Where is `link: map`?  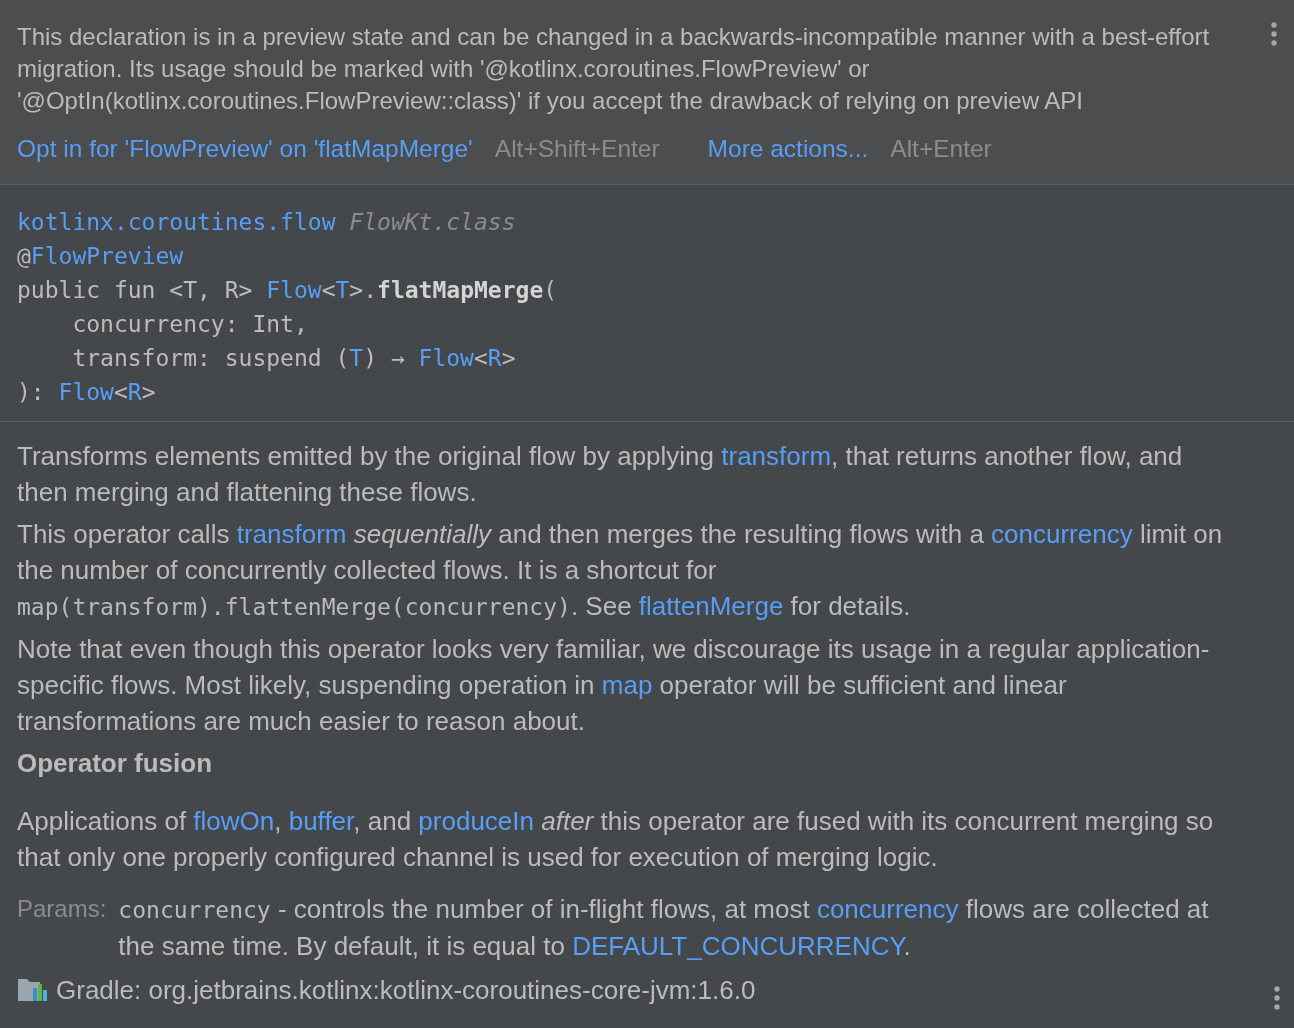 link: map is located at coordinates (627, 685).